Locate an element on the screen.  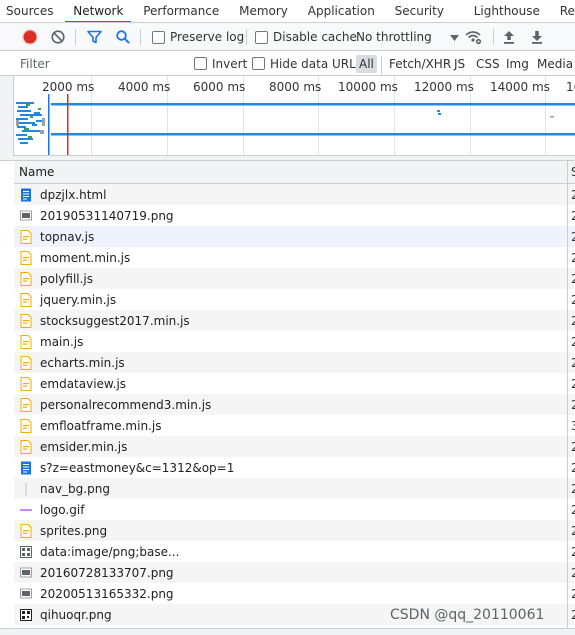
table-row: polyfill.js 2 is located at coordinates (294, 278).